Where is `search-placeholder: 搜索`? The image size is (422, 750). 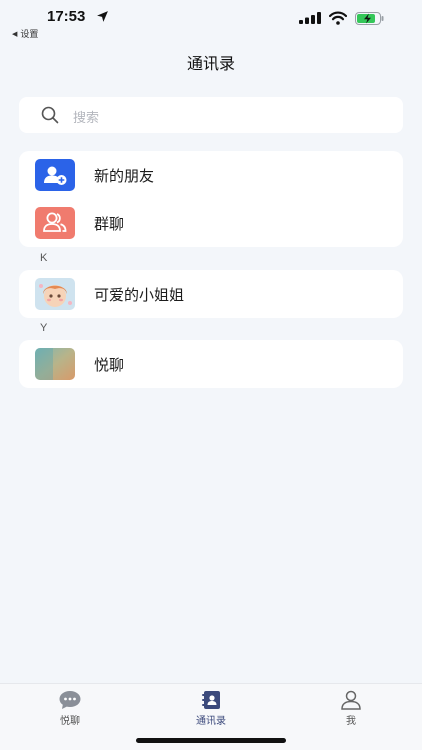
search-placeholder: 搜索 is located at coordinates (86, 118).